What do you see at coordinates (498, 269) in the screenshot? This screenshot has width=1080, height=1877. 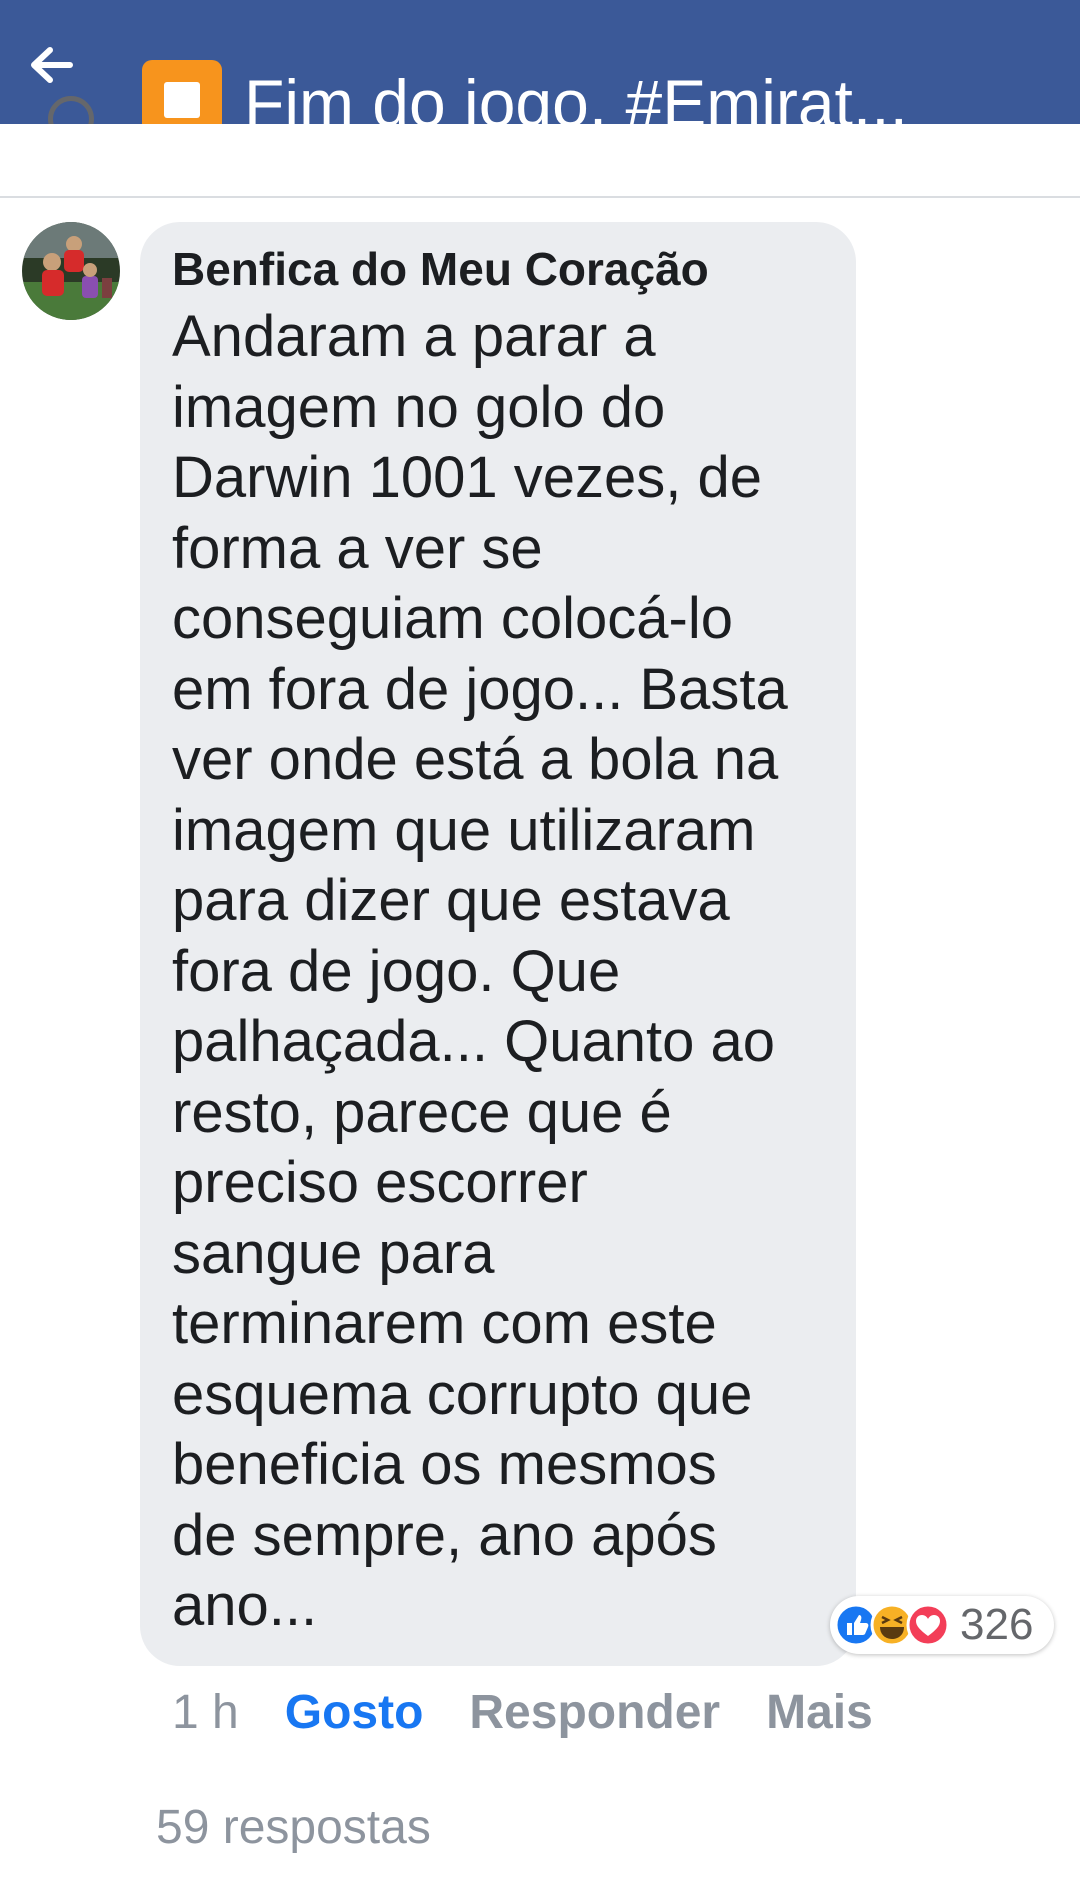 I see `author-name: Benfica do Meu Coração` at bounding box center [498, 269].